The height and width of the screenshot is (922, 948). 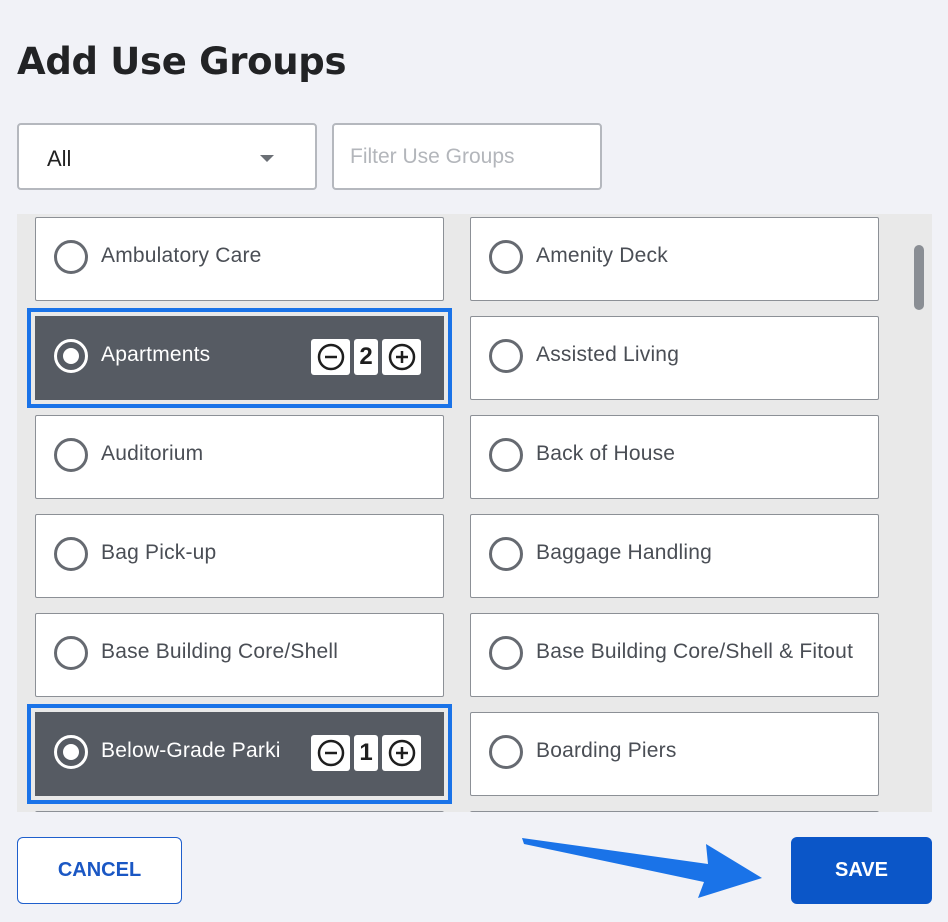 What do you see at coordinates (59, 158) in the screenshot?
I see `category-select-value: All` at bounding box center [59, 158].